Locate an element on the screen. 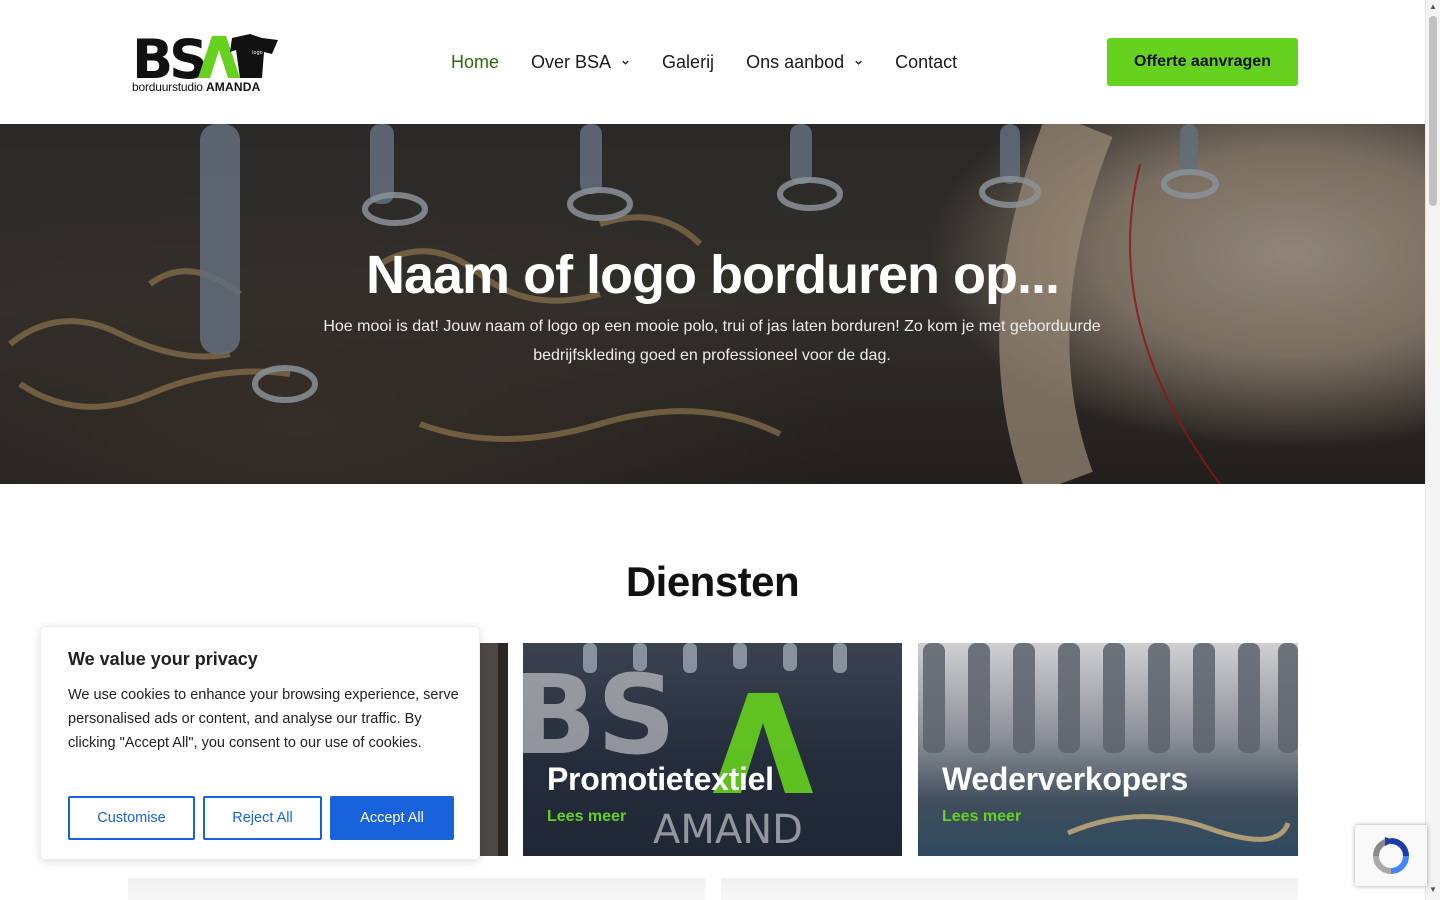 This screenshot has width=1440, height=900. logo-subtitle: borduurstudio AMANDA is located at coordinates (196, 87).